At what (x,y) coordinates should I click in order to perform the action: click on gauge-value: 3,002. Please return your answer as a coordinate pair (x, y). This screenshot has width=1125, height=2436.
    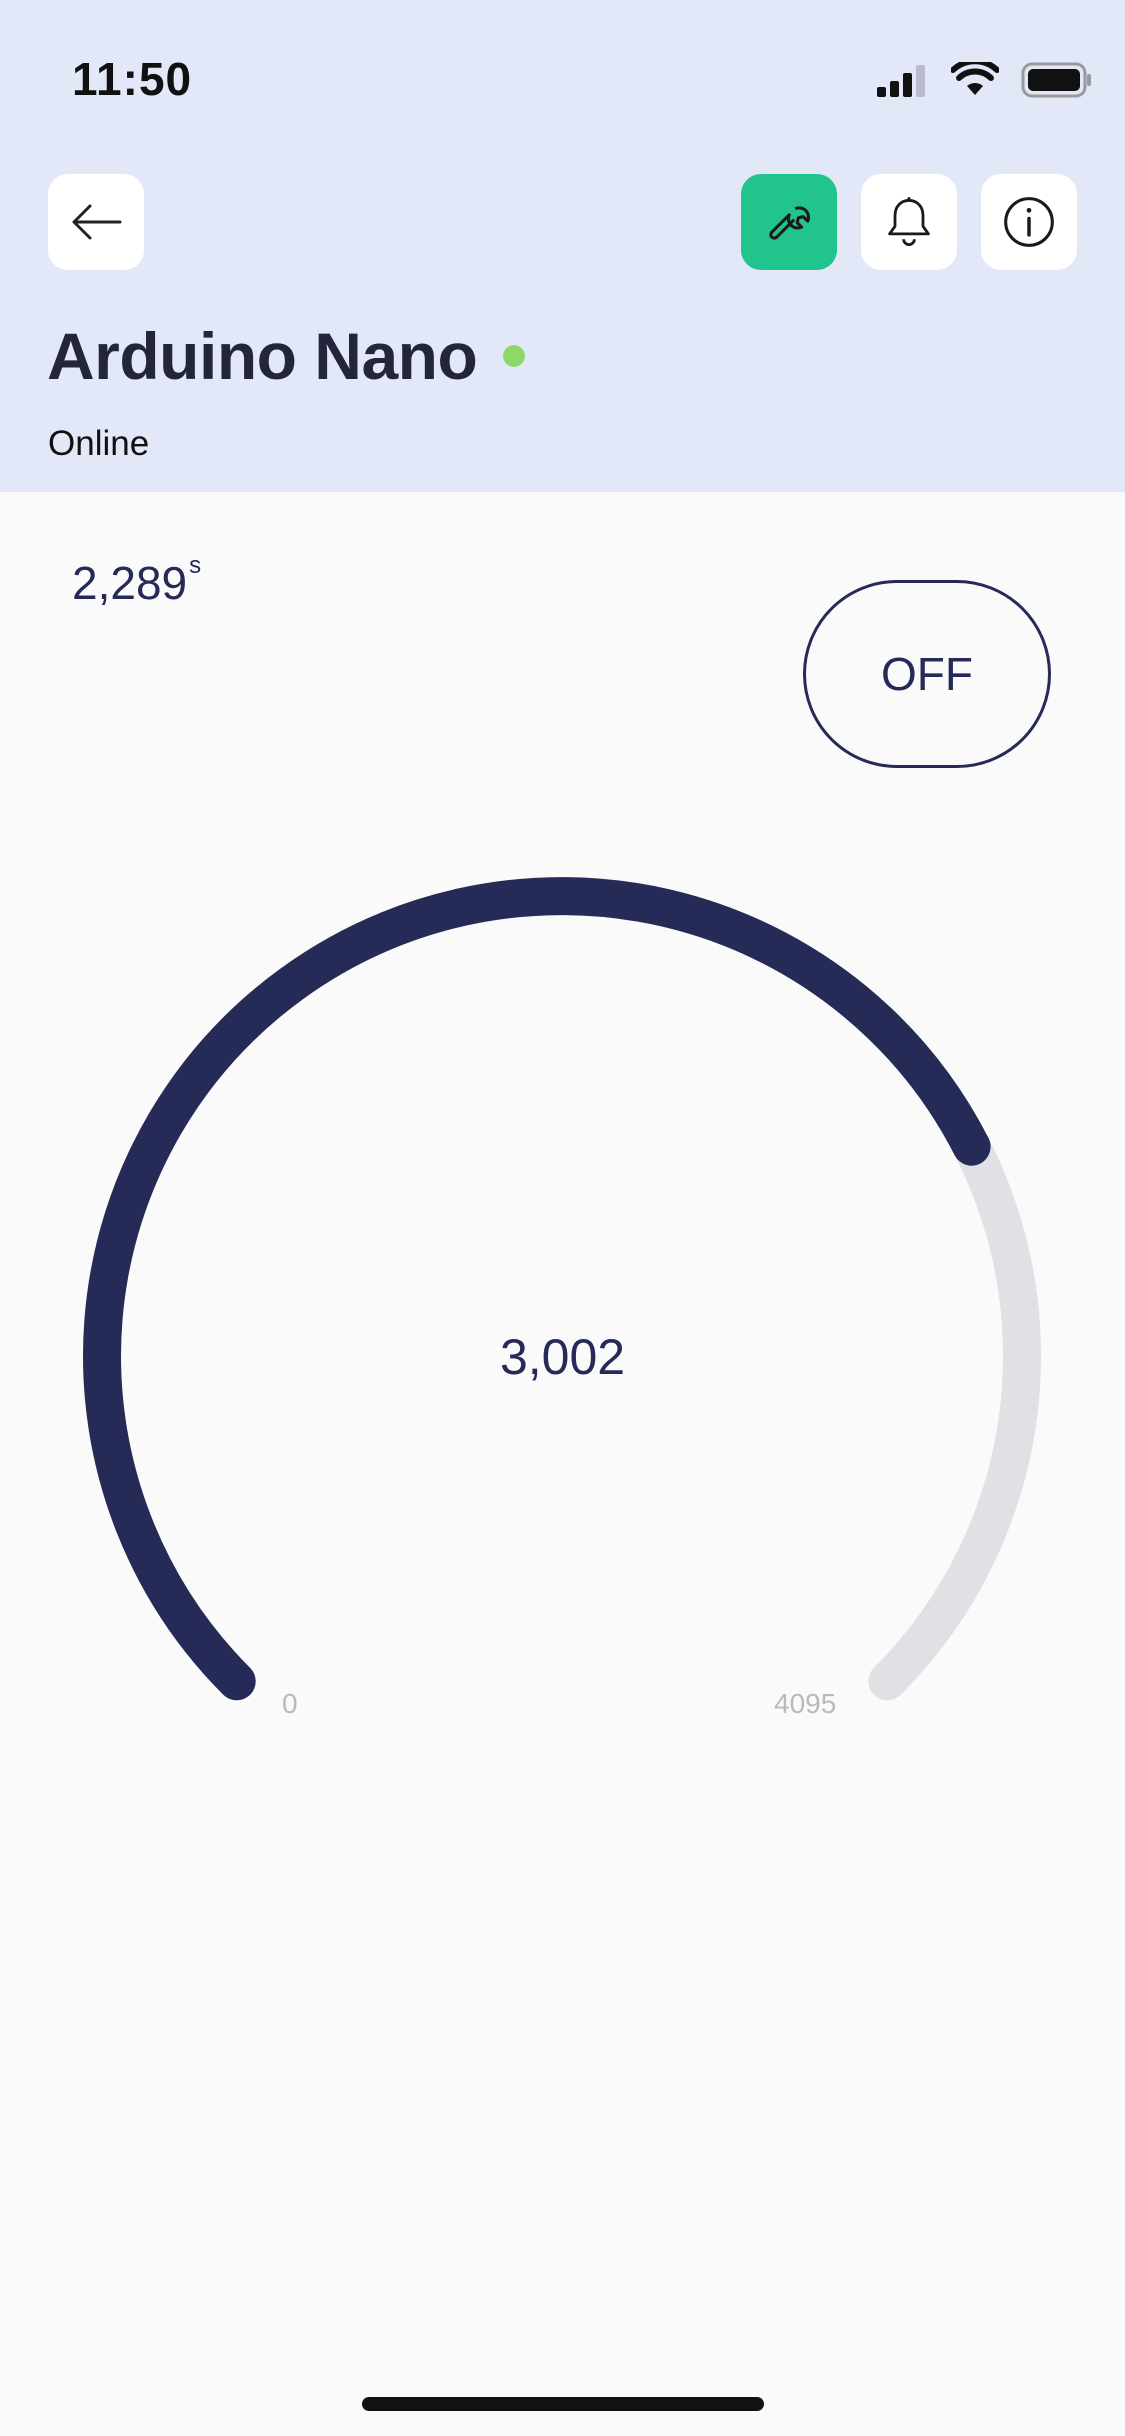
    Looking at the image, I should click on (562, 1357).